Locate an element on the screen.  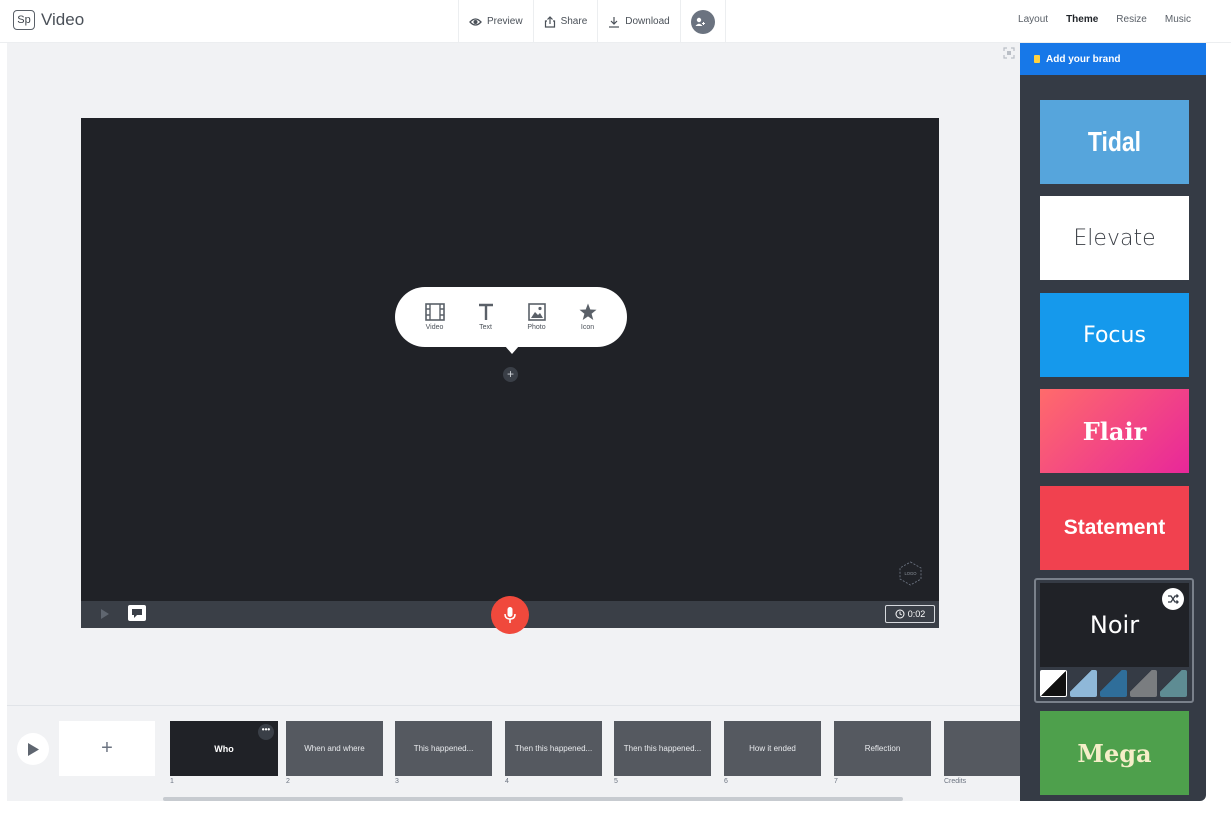
text-icon is located at coordinates (485, 311).